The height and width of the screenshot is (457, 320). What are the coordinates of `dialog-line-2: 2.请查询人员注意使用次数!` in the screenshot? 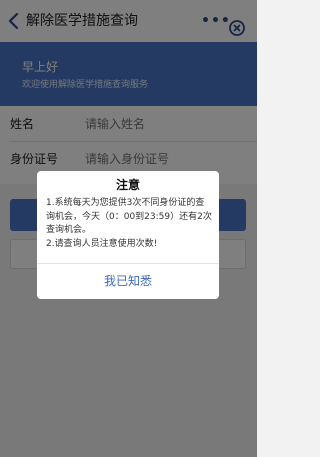 It's located at (102, 243).